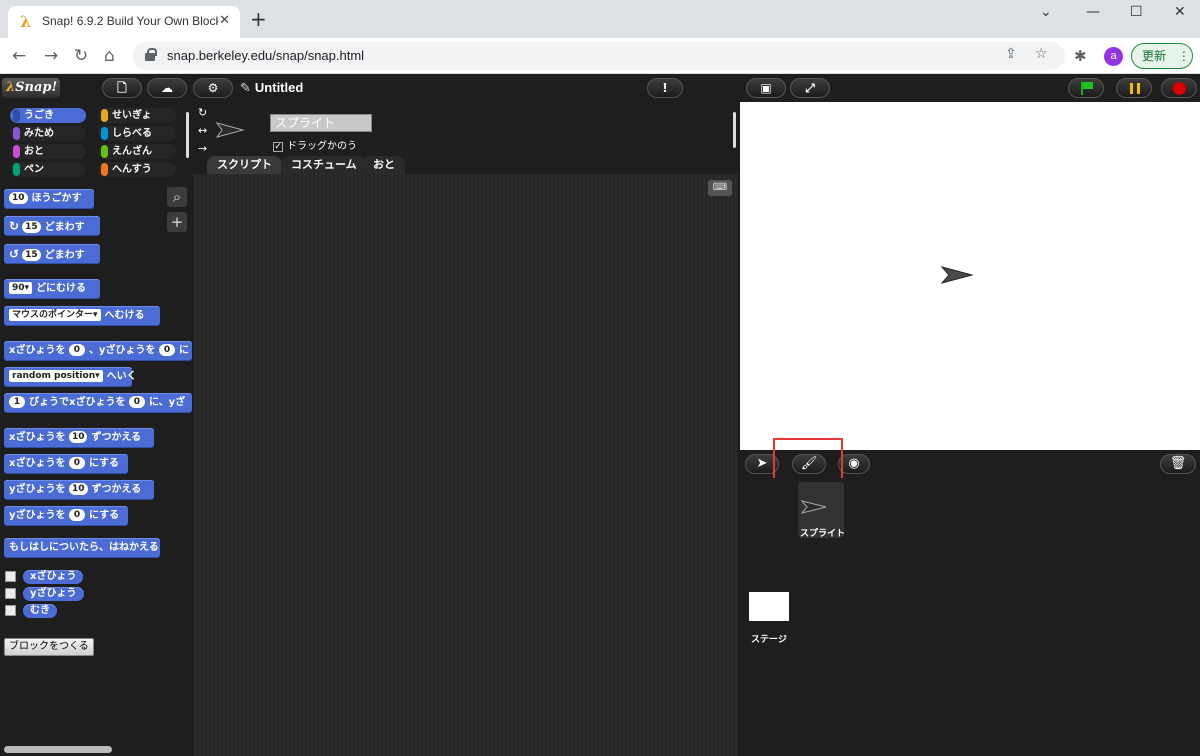  What do you see at coordinates (10, 610) in the screenshot?
I see `direction-checkbox` at bounding box center [10, 610].